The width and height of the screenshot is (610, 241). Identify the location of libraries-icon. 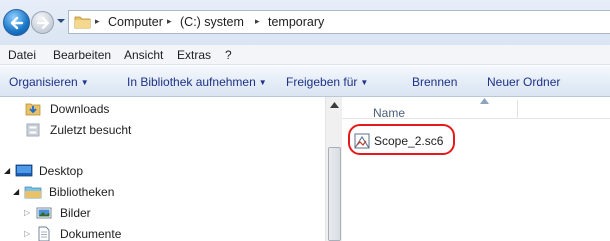
(33, 192).